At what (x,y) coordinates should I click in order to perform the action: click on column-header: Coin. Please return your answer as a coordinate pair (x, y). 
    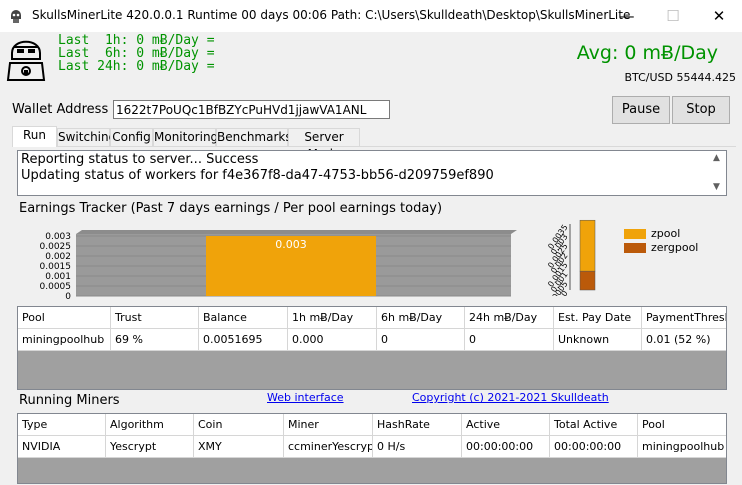
    Looking at the image, I should click on (239, 425).